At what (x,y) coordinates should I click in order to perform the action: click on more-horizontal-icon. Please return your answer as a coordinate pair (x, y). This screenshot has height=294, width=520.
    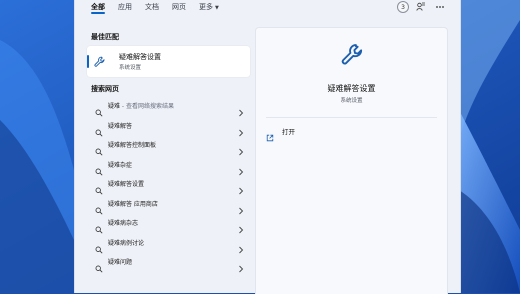
    Looking at the image, I should click on (440, 7).